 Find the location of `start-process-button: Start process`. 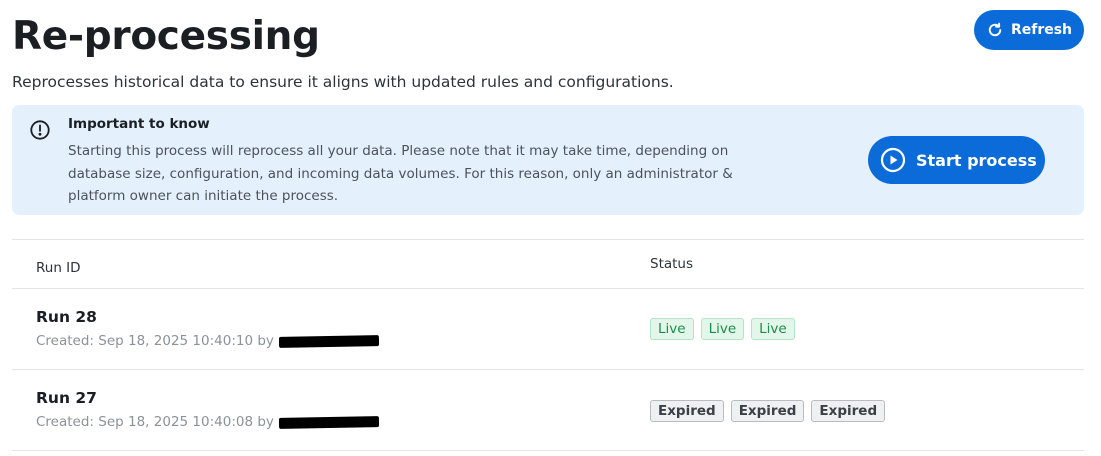

start-process-button: Start process is located at coordinates (956, 160).